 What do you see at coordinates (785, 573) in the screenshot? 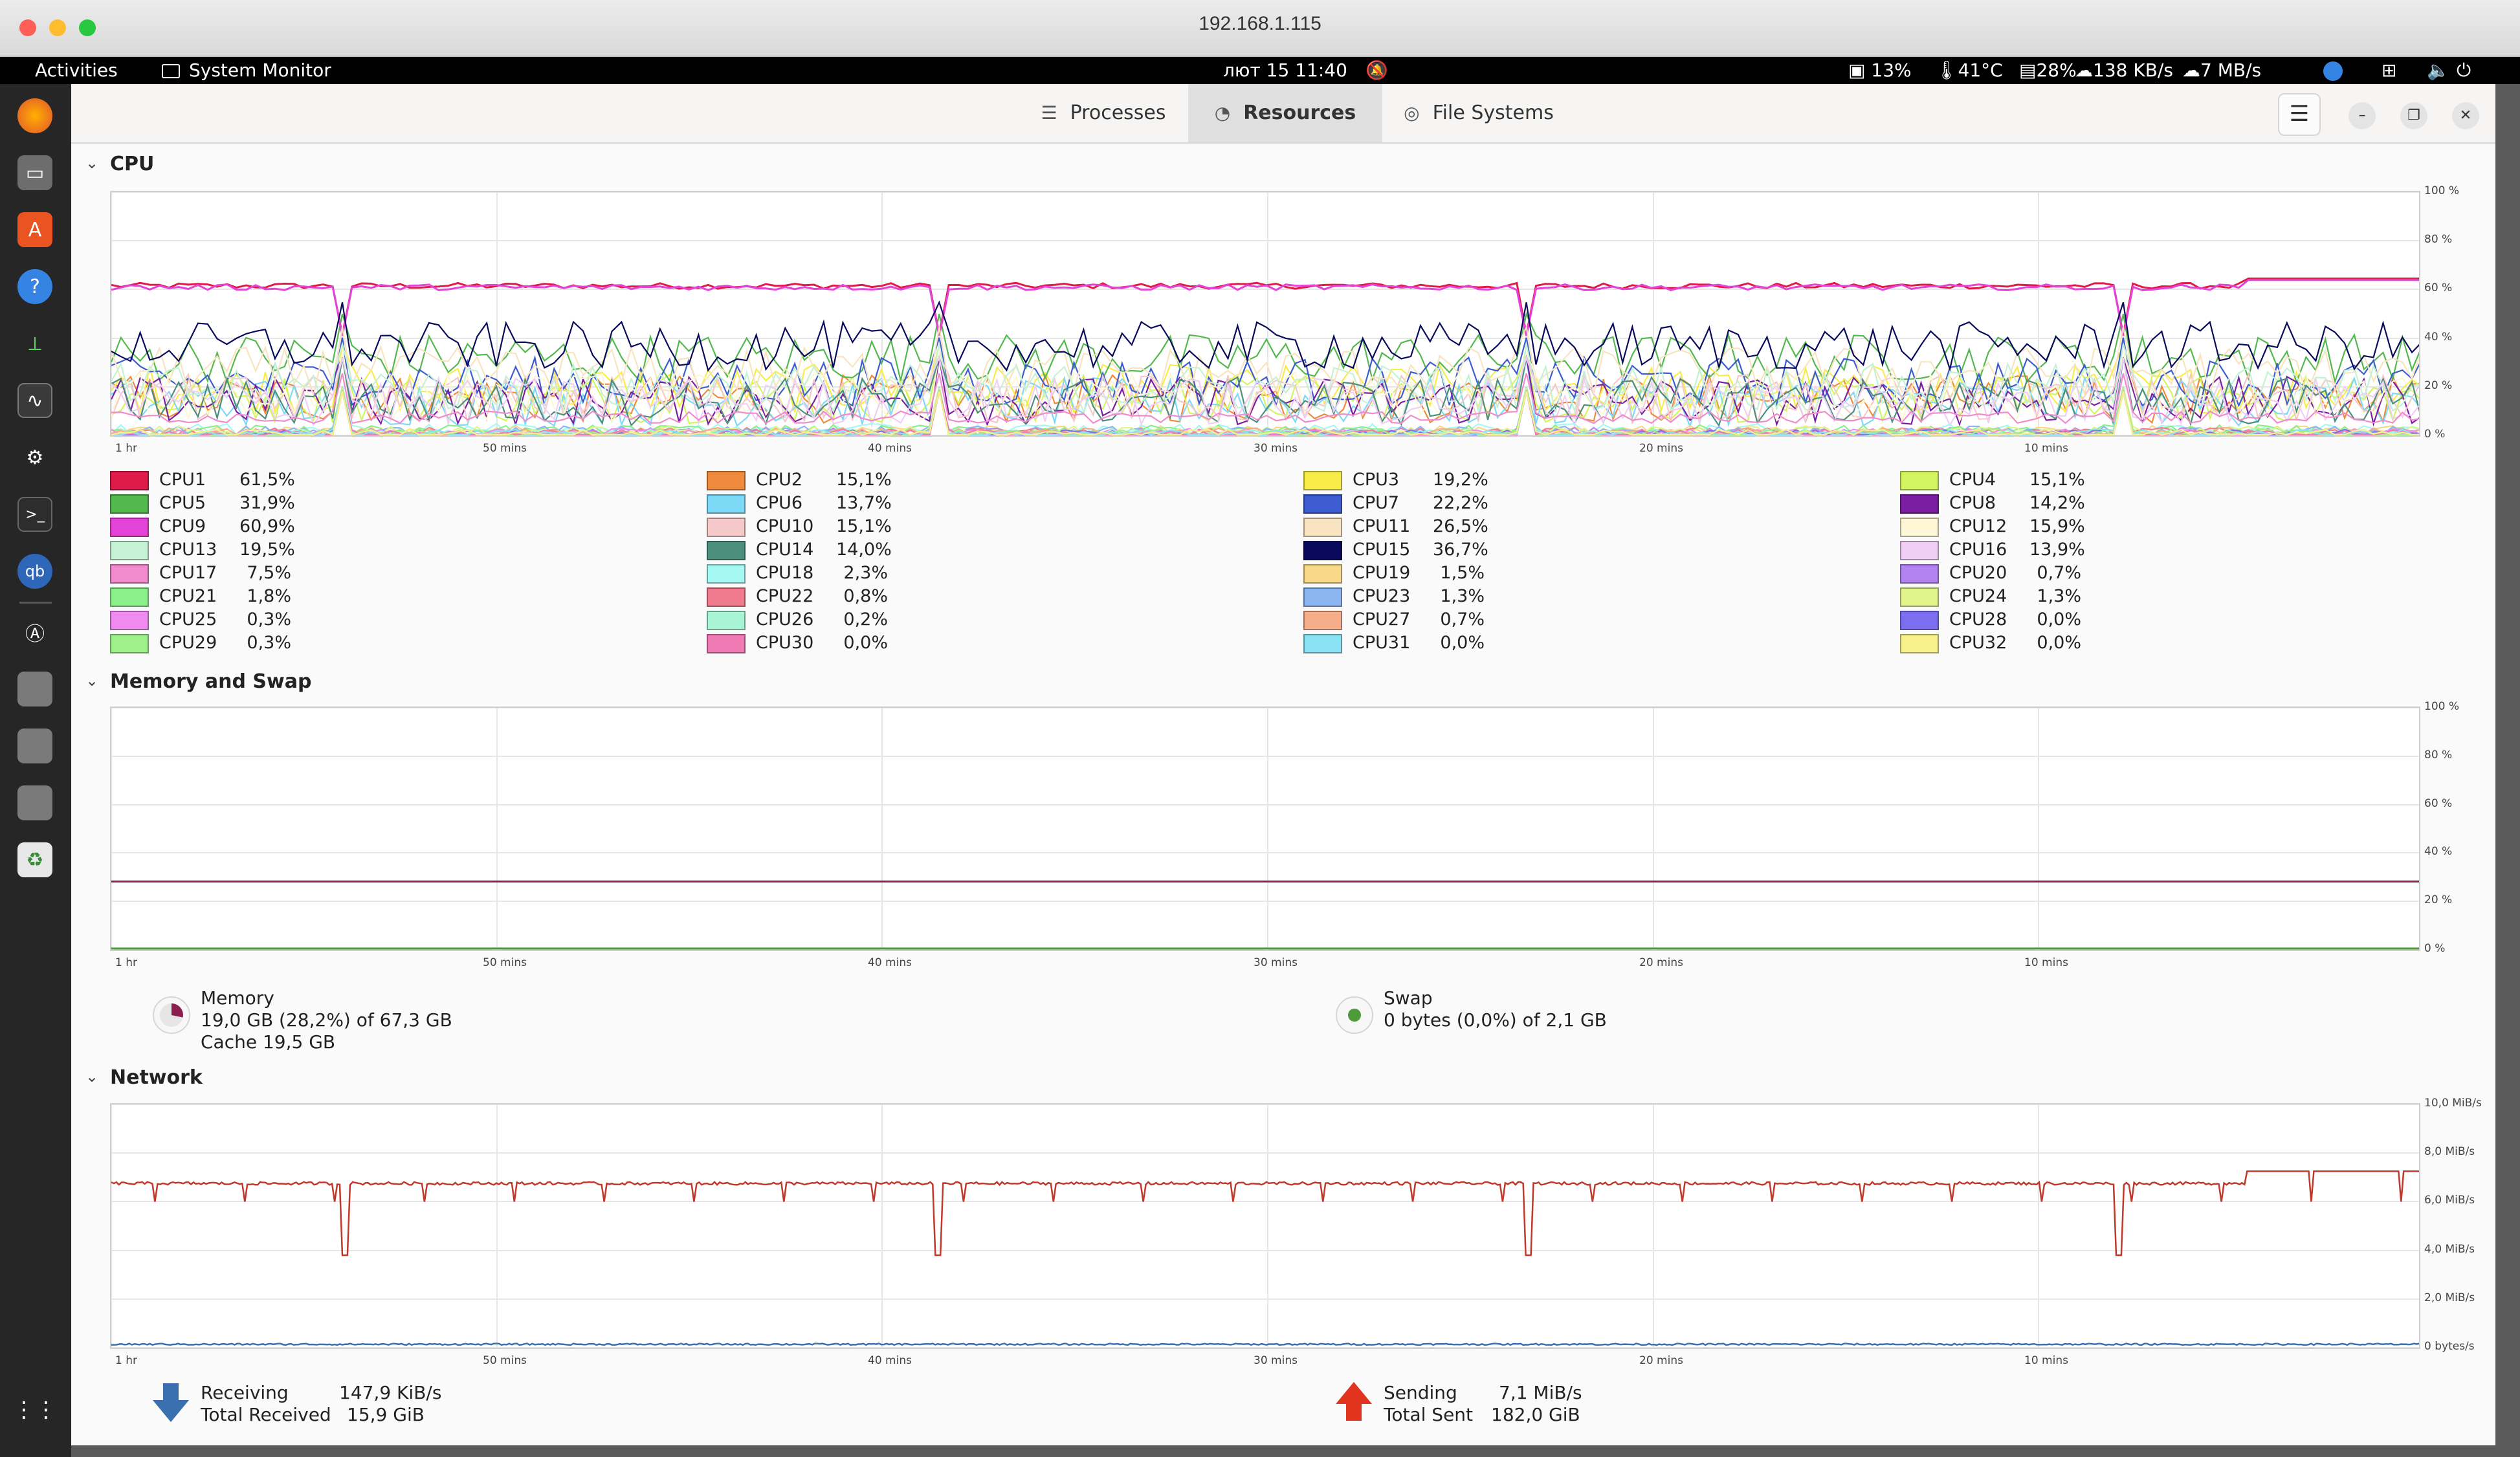
I see `cpu-name: CPU18` at bounding box center [785, 573].